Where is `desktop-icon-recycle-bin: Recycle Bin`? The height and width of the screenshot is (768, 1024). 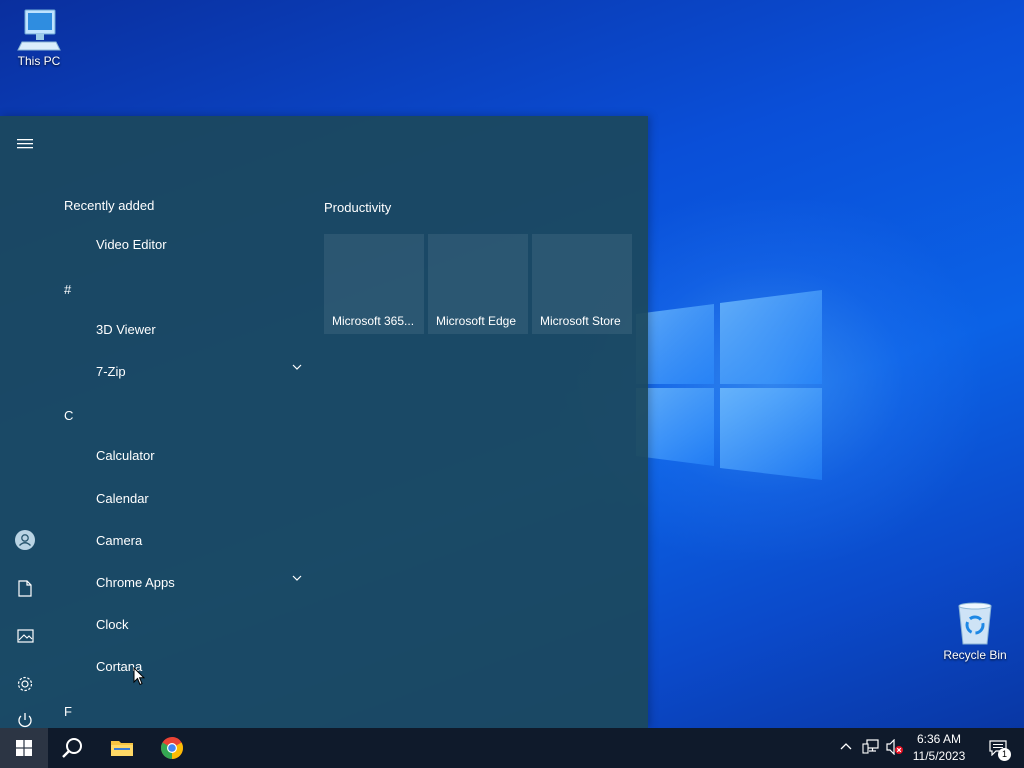
desktop-icon-recycle-bin: Recycle Bin is located at coordinates (975, 632).